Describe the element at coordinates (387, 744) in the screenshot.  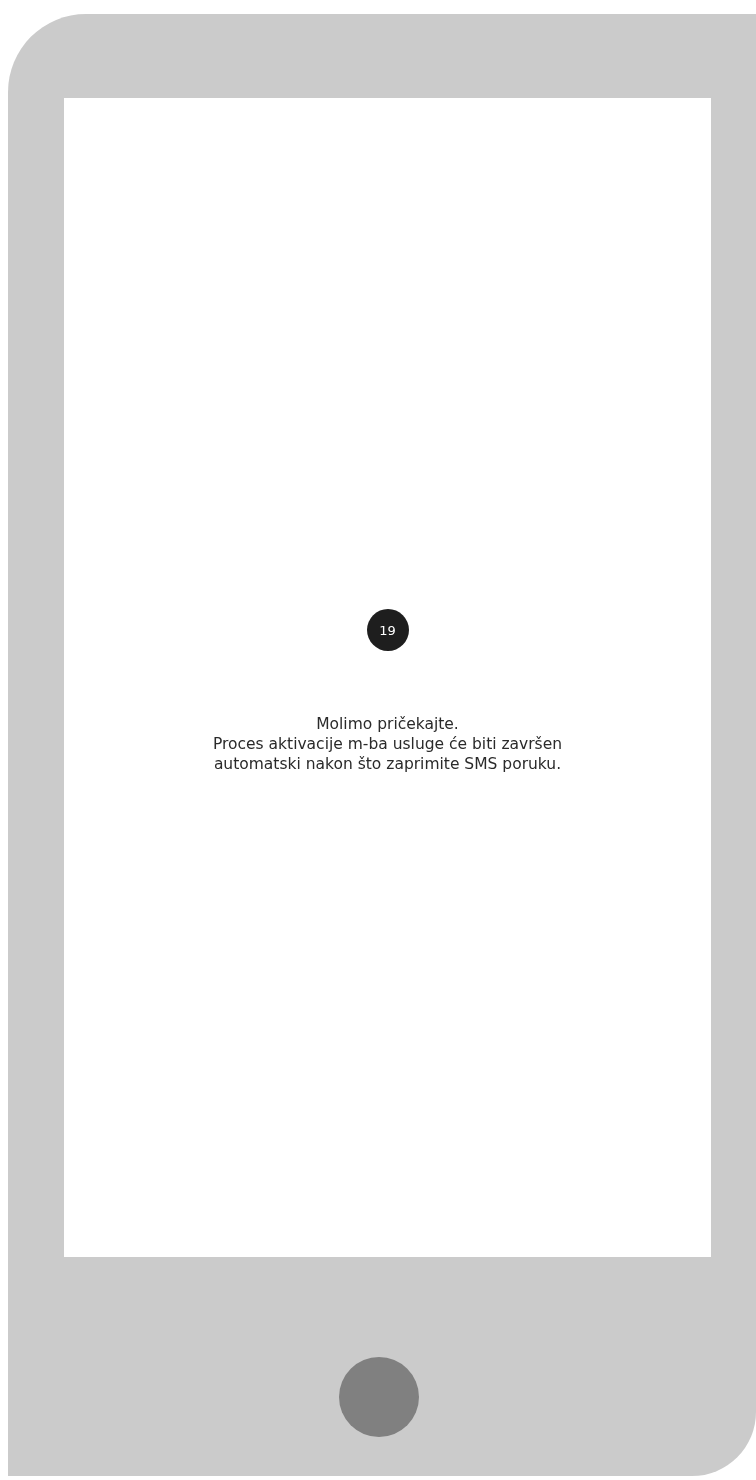
I see `message-line: Proces aktivacije m-ba usluge će biti završen` at that location.